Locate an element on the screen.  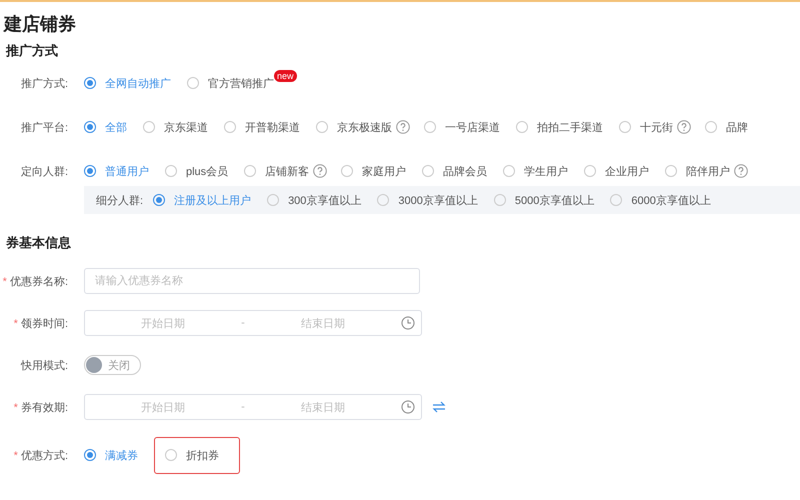
radio-option: 品牌 is located at coordinates (726, 127).